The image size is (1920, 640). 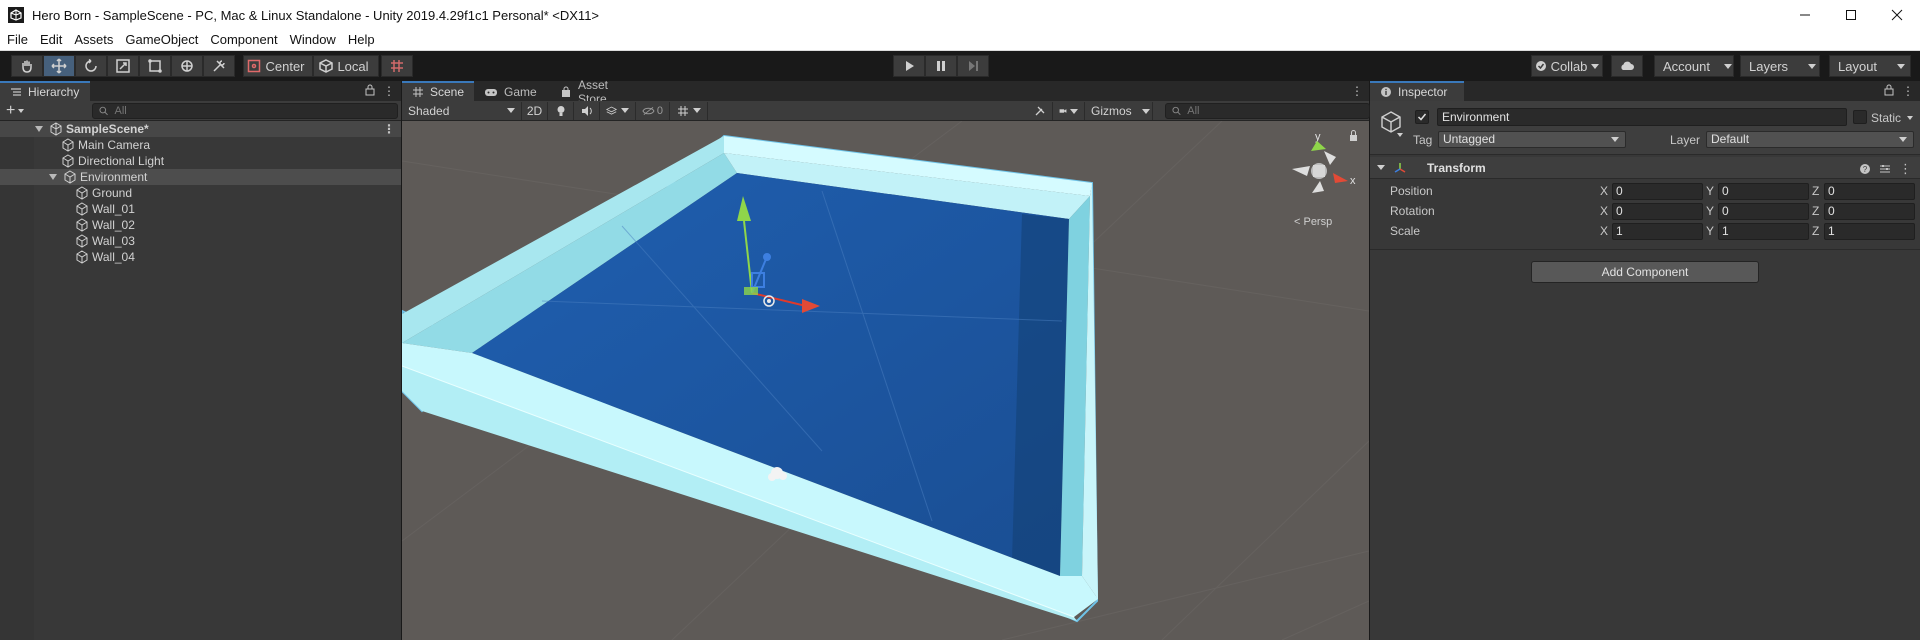 What do you see at coordinates (1851, 15) in the screenshot?
I see `maximize-button` at bounding box center [1851, 15].